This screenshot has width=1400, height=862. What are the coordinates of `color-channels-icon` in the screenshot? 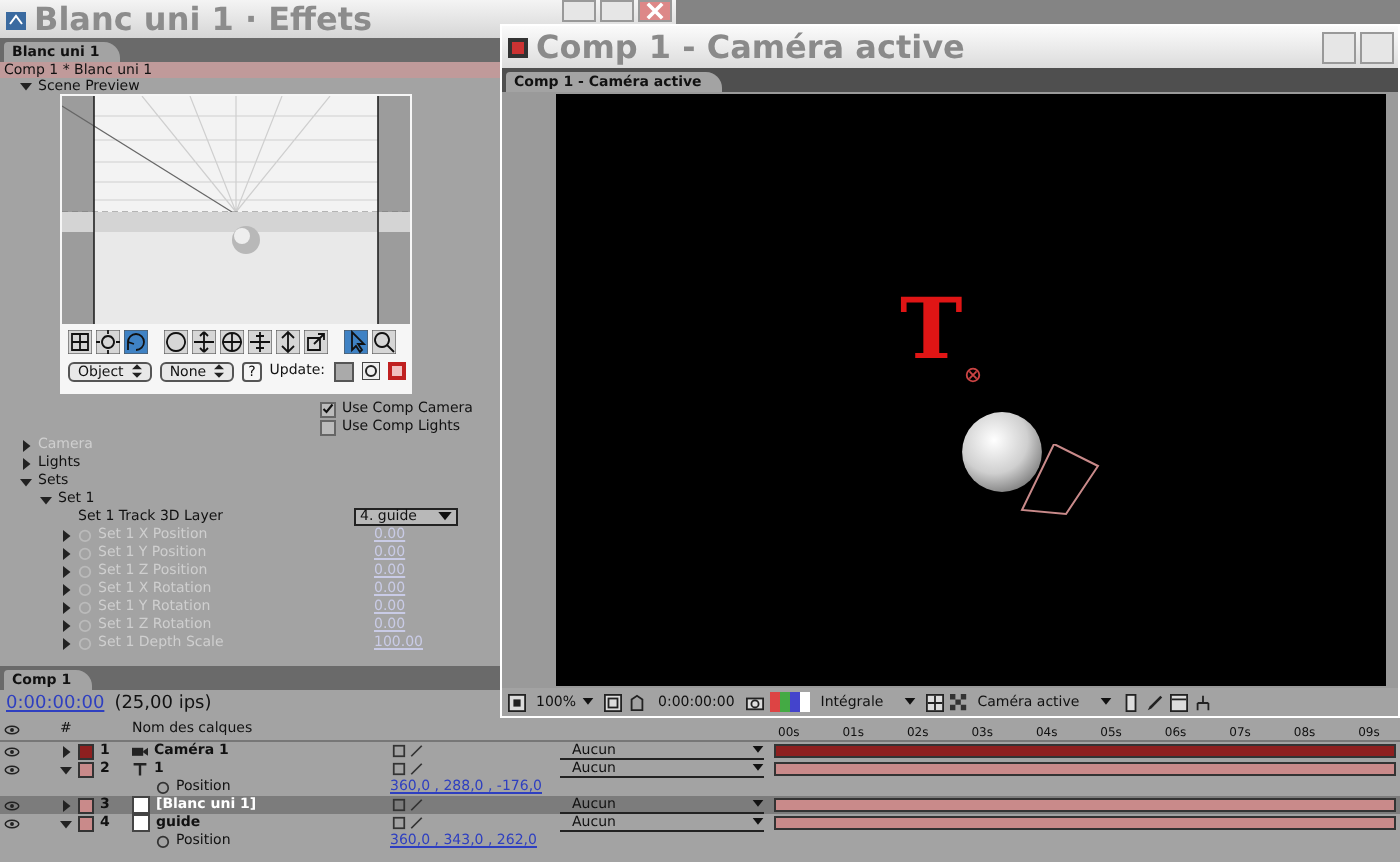 It's located at (790, 702).